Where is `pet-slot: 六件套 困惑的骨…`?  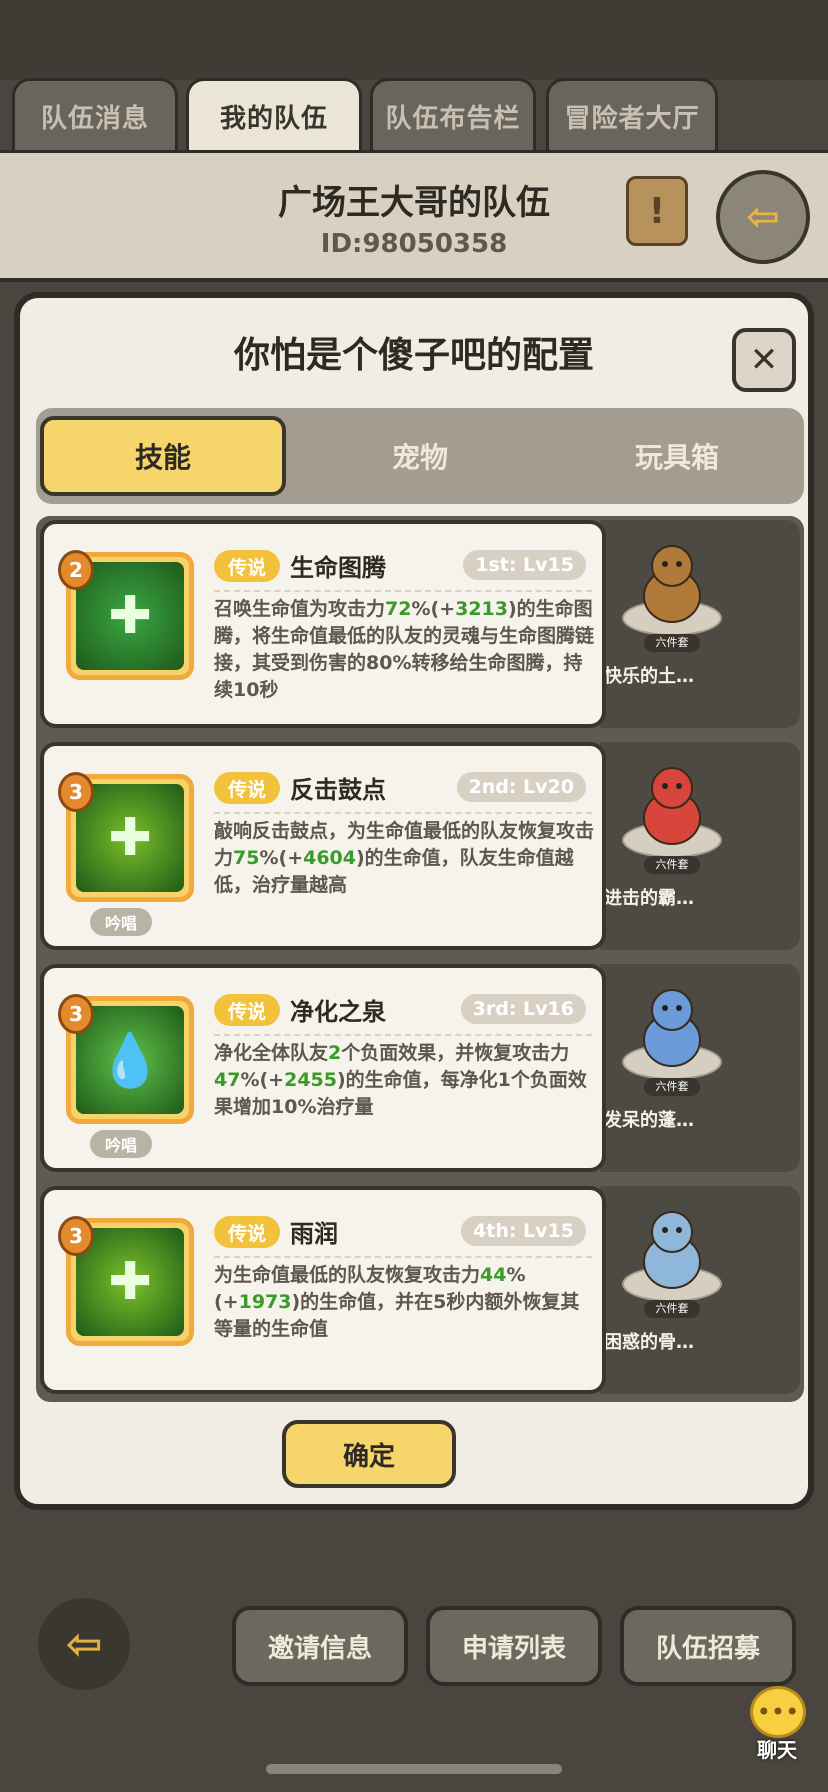 pet-slot: 六件套 困惑的骨… is located at coordinates (700, 1290).